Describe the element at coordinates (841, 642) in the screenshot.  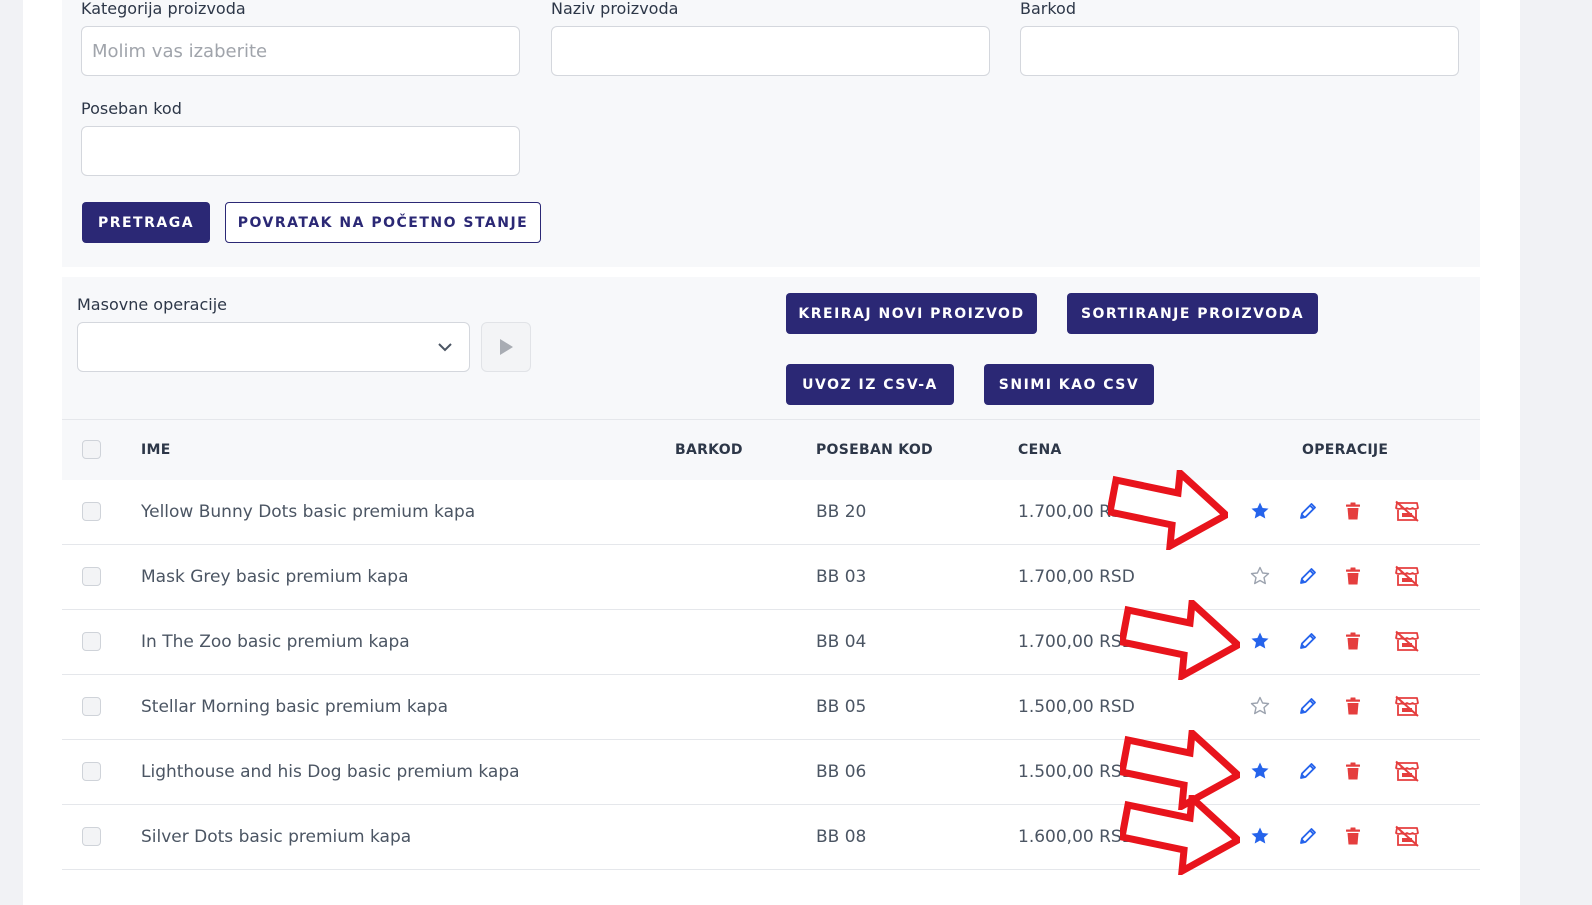
I see `special-code-cell: BB 04` at that location.